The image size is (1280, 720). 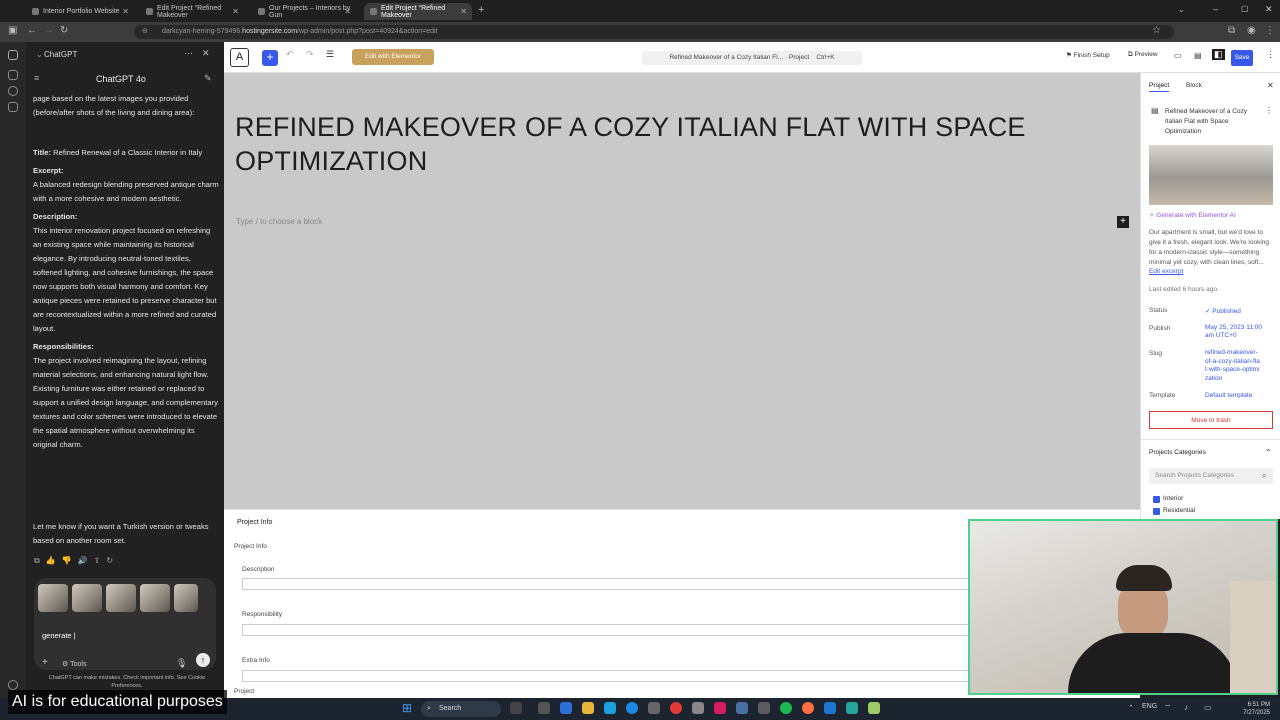 I want to click on minimize-icon: –, so click(x=1215, y=9).